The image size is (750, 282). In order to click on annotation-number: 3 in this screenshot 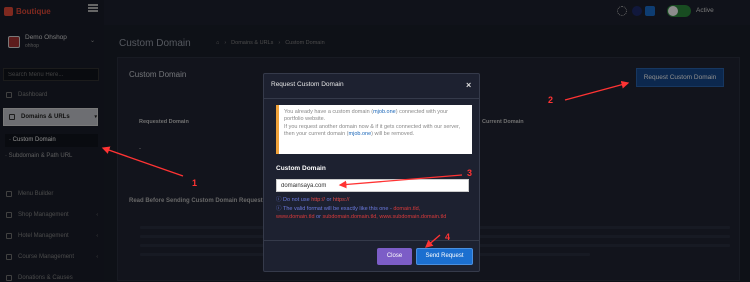, I will do `click(470, 173)`.